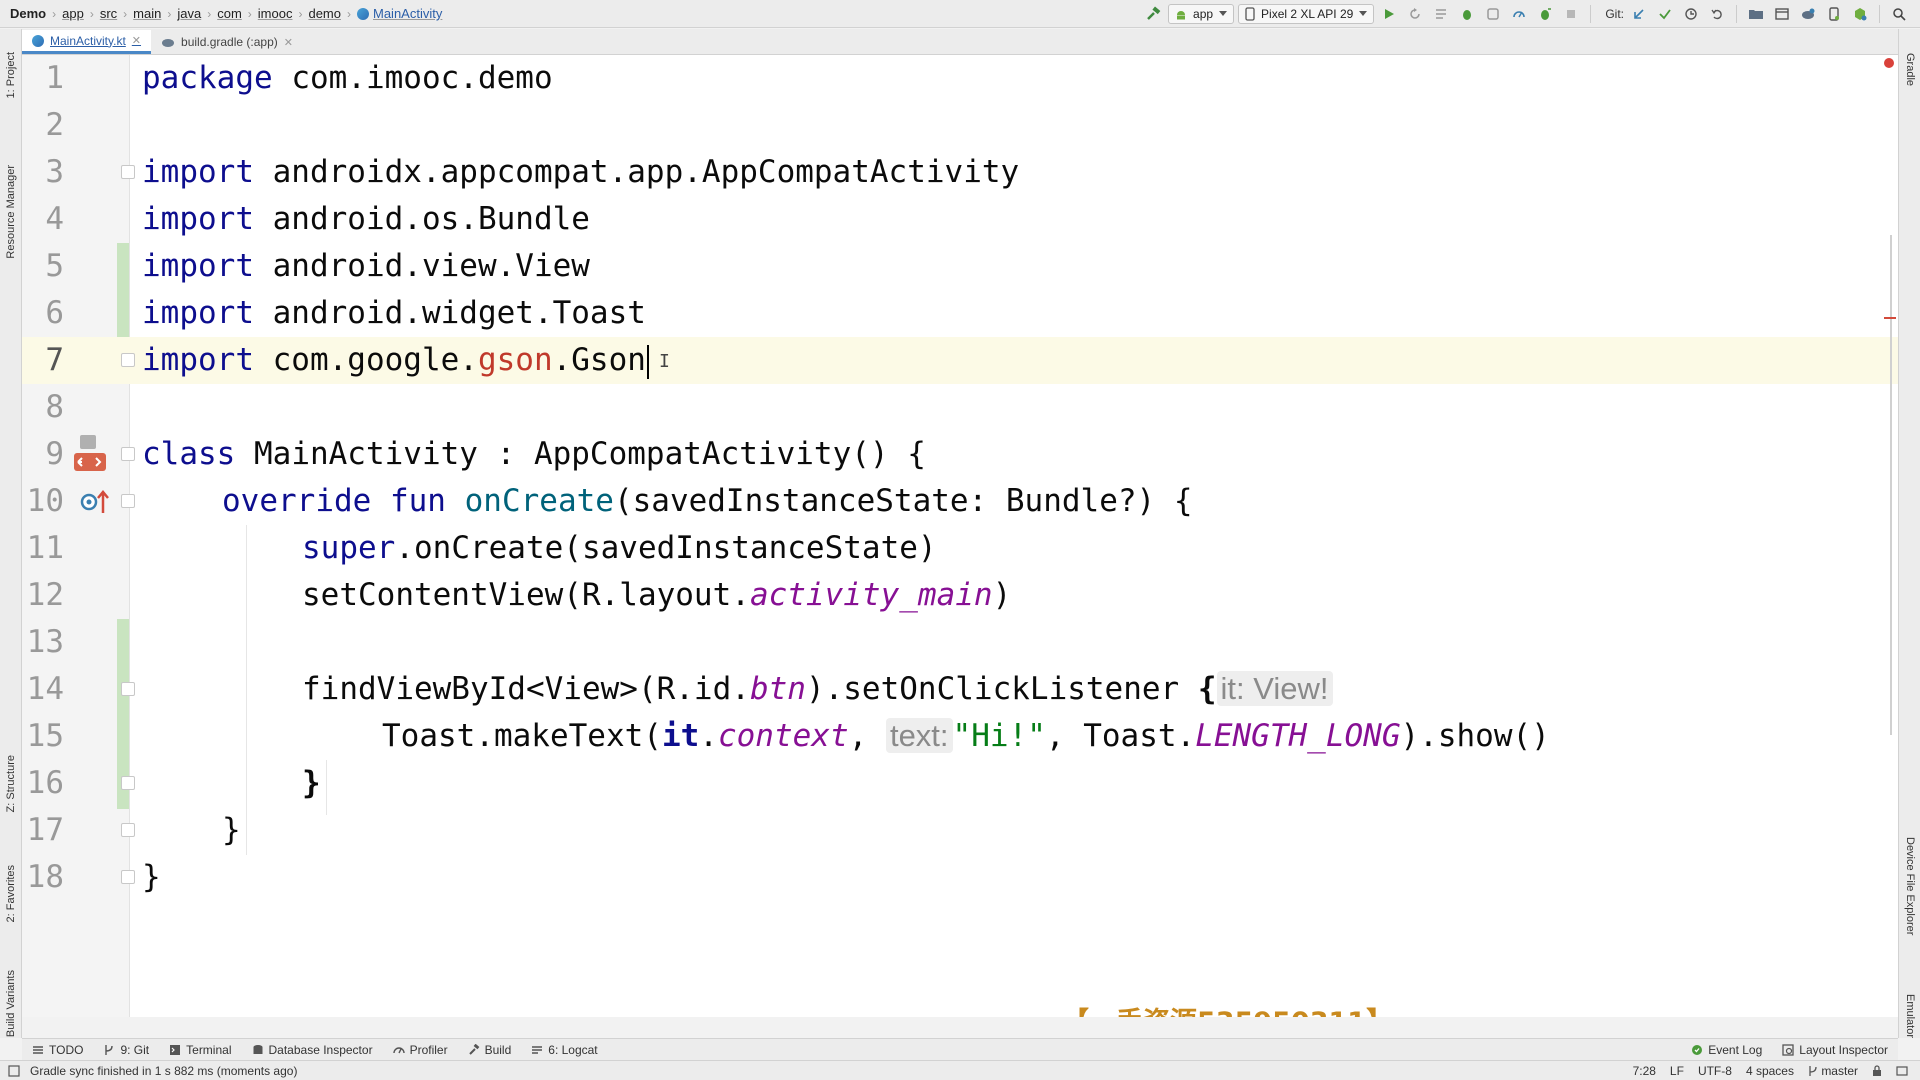 This screenshot has height=1080, width=1920. What do you see at coordinates (564, 1050) in the screenshot?
I see `logcat-tool-button: 6: Logcat` at bounding box center [564, 1050].